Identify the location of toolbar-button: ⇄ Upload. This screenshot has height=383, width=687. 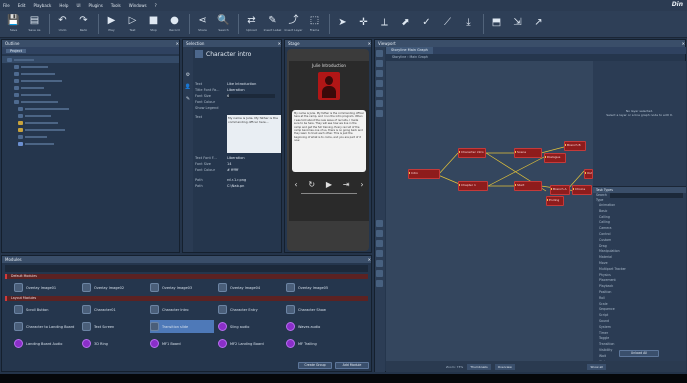
(251, 24).